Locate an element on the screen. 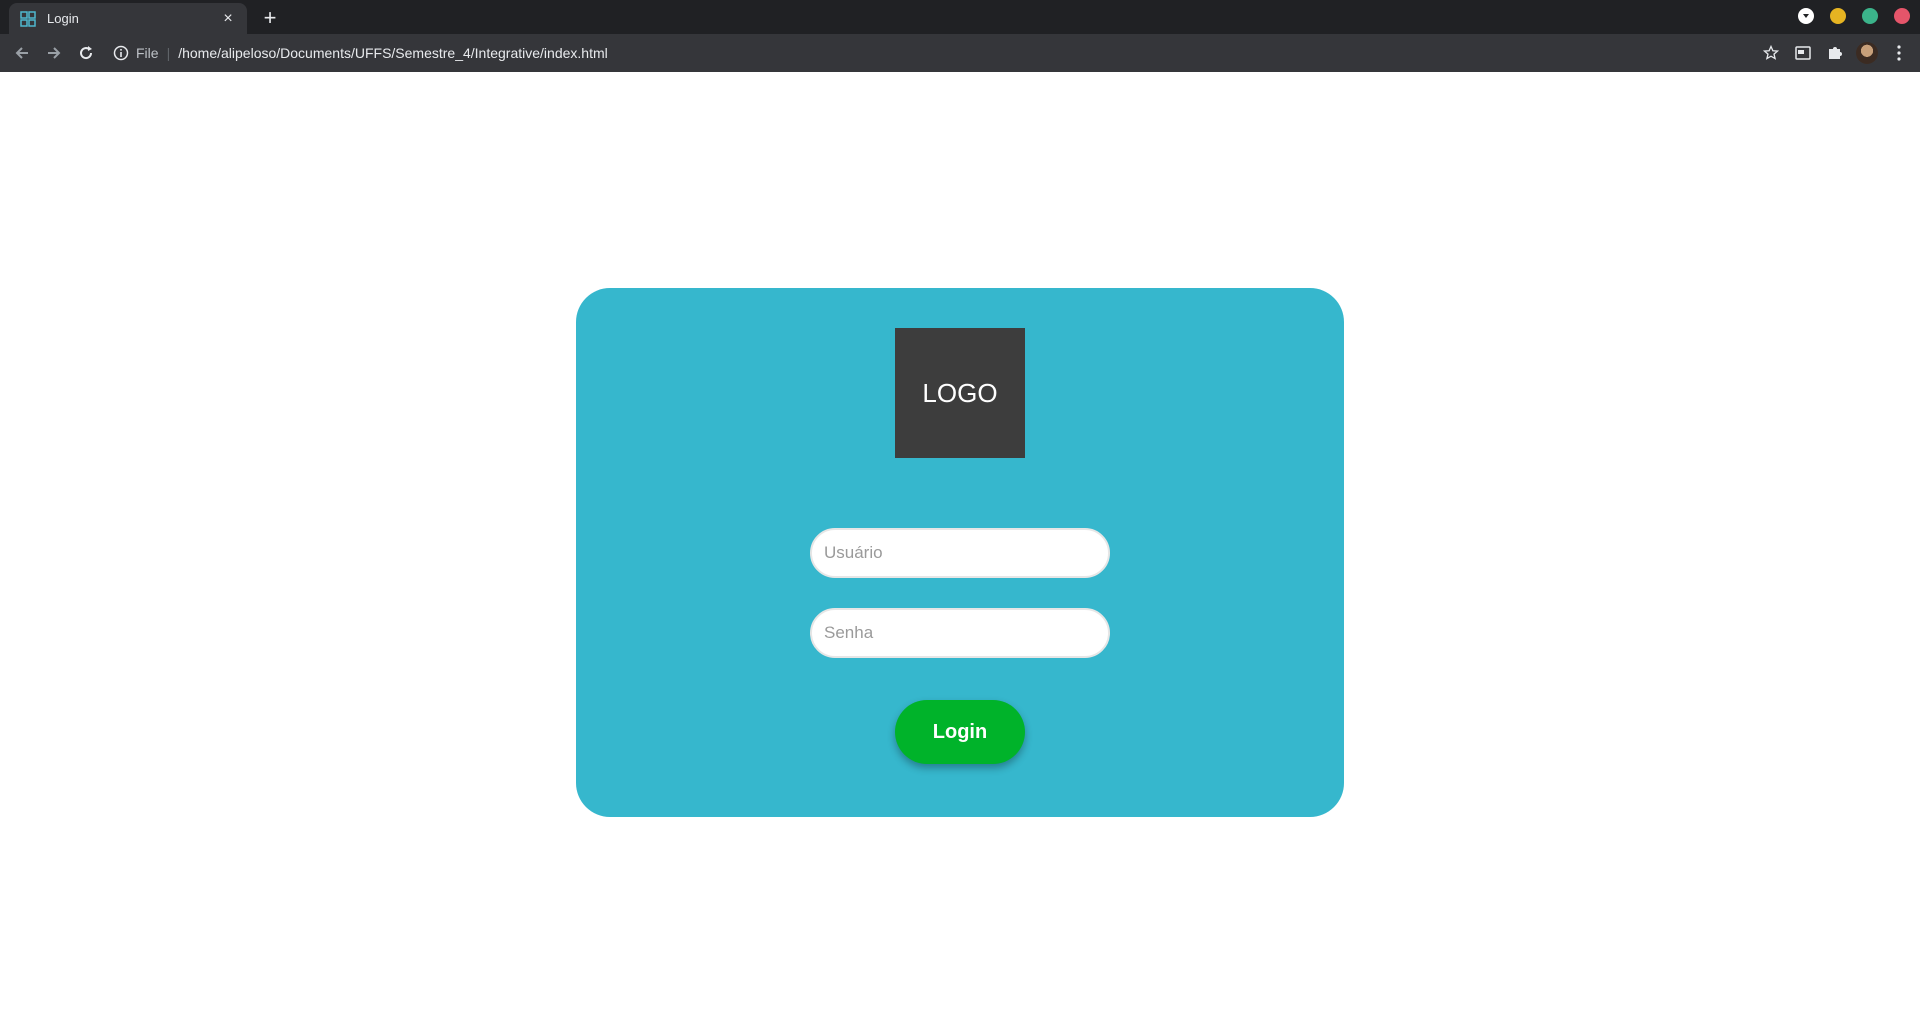 This screenshot has height=1033, width=1920. username-field is located at coordinates (960, 553).